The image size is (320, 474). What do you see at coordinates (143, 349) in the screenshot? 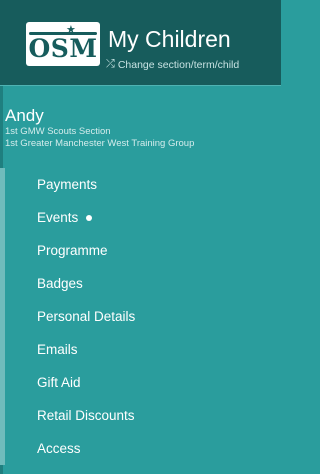
I see `nav-item-emails: Emails` at bounding box center [143, 349].